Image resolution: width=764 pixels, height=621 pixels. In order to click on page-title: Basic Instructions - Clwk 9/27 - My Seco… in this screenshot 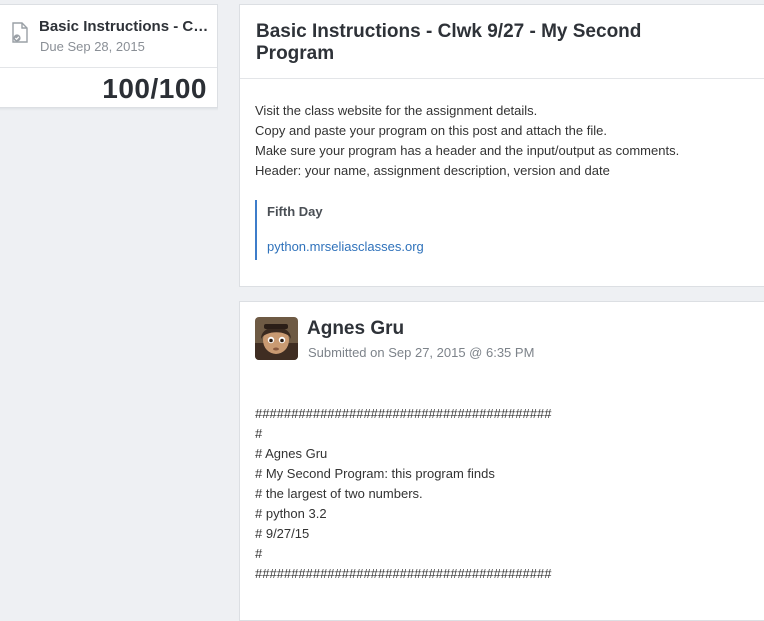, I will do `click(449, 42)`.